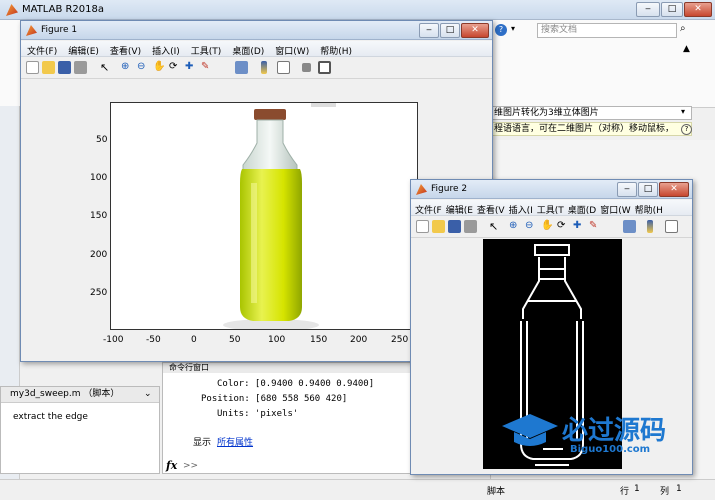 The image size is (715, 500). I want to click on y-tick-label: 250, so click(99, 293).